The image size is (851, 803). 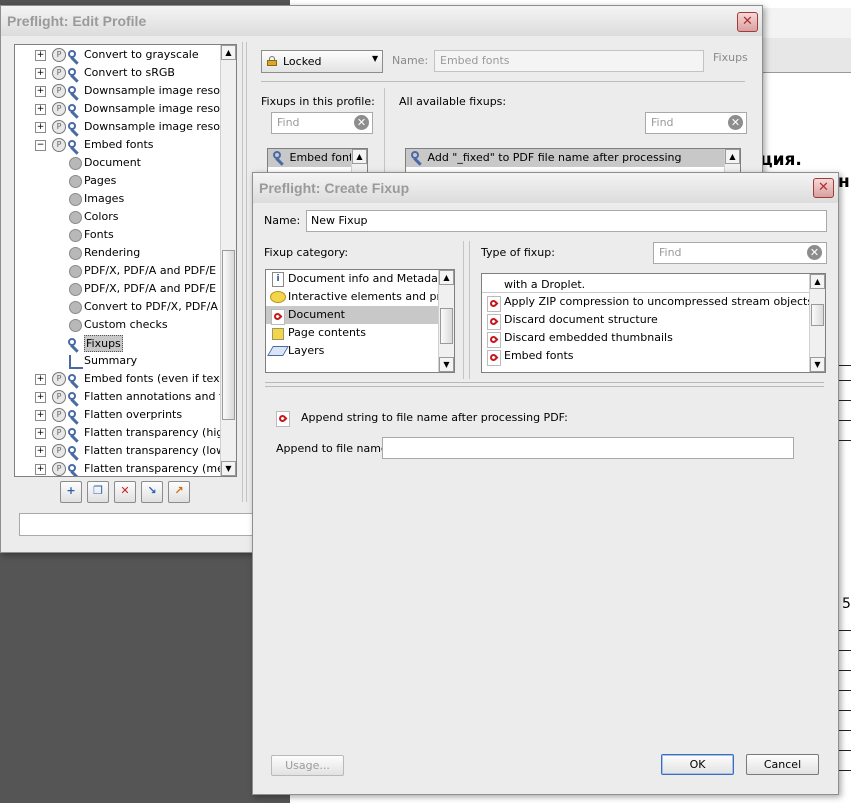 What do you see at coordinates (566, 221) in the screenshot?
I see `fixup-name-field: New Fixup` at bounding box center [566, 221].